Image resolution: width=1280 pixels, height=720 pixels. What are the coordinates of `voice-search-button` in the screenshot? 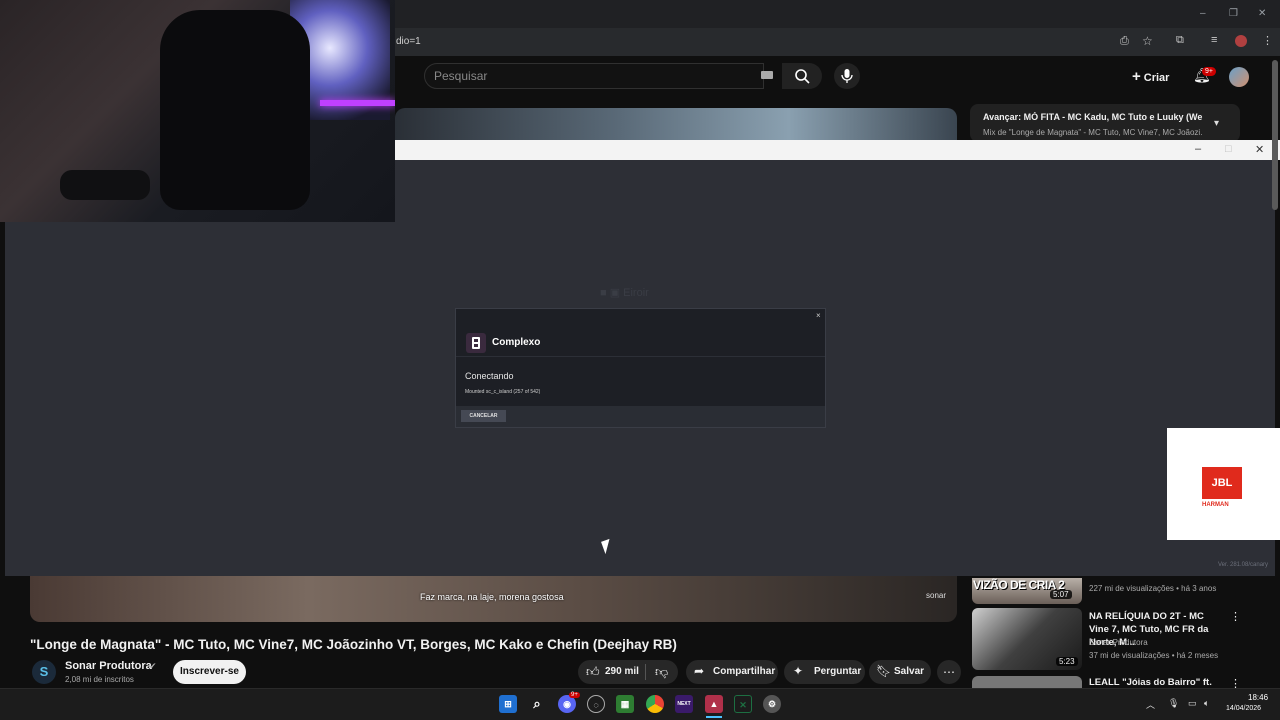 It's located at (847, 76).